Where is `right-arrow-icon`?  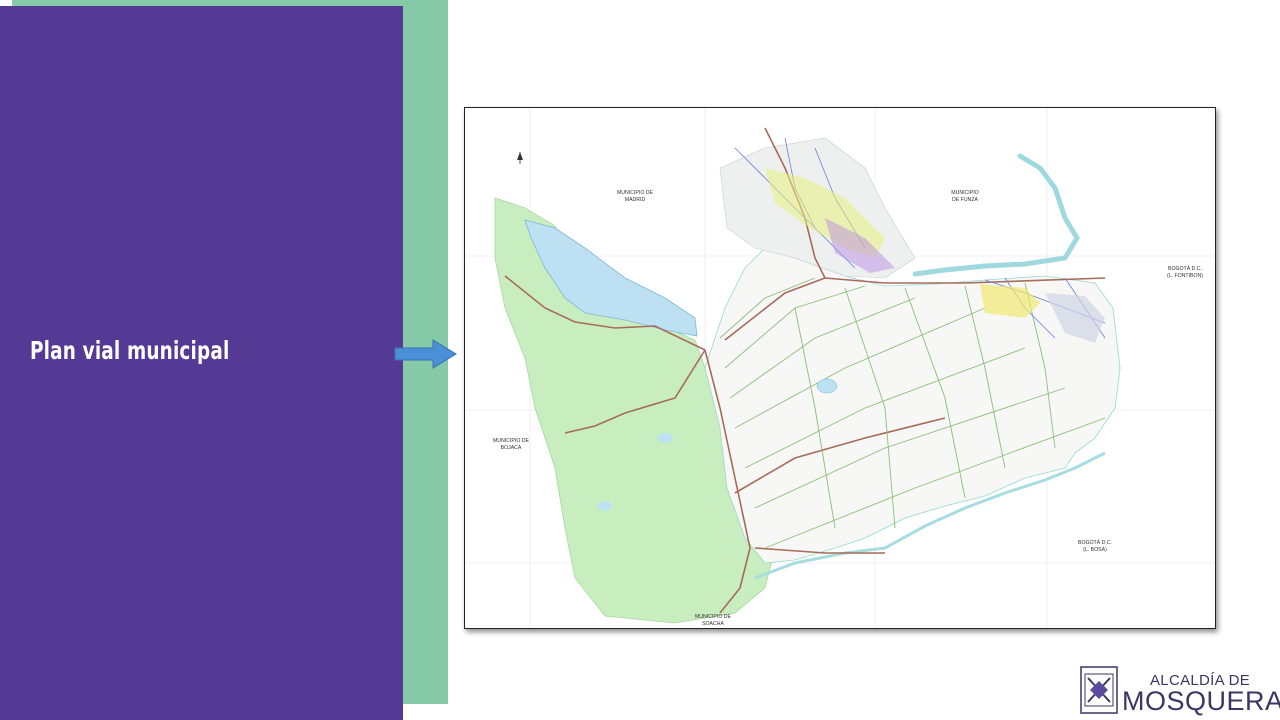
right-arrow-icon is located at coordinates (425, 354).